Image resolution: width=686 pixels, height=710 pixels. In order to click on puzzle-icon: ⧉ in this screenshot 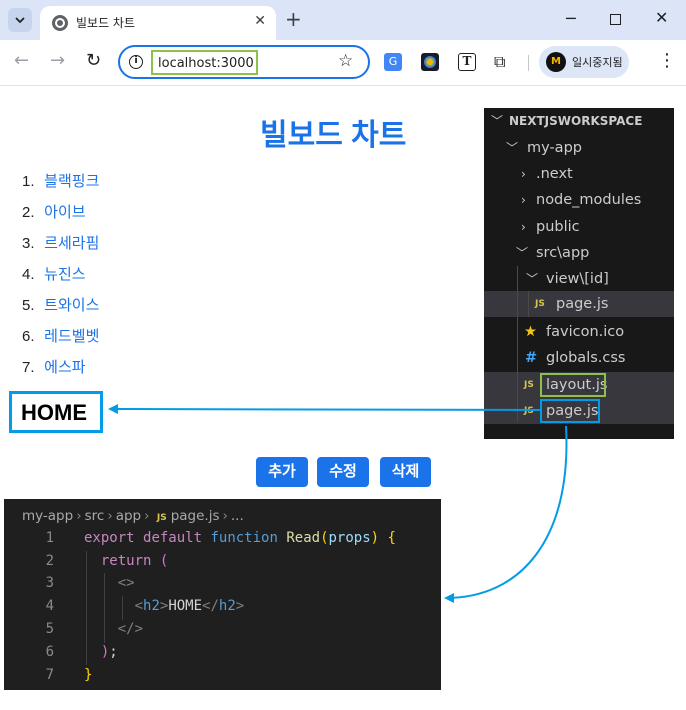, I will do `click(503, 62)`.